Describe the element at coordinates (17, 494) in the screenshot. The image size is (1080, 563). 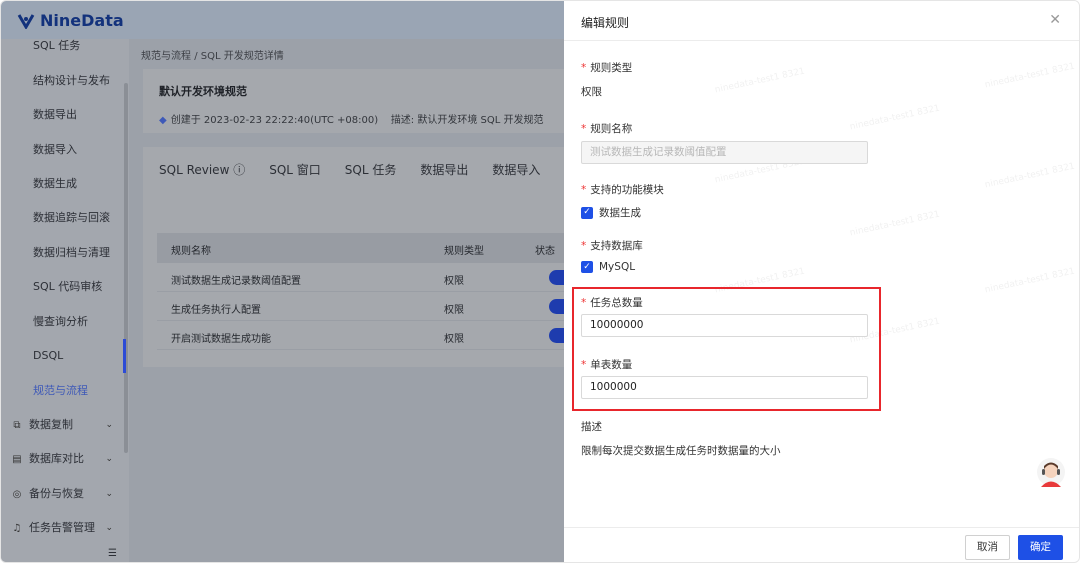
I see `backup-icon: ◎` at that location.